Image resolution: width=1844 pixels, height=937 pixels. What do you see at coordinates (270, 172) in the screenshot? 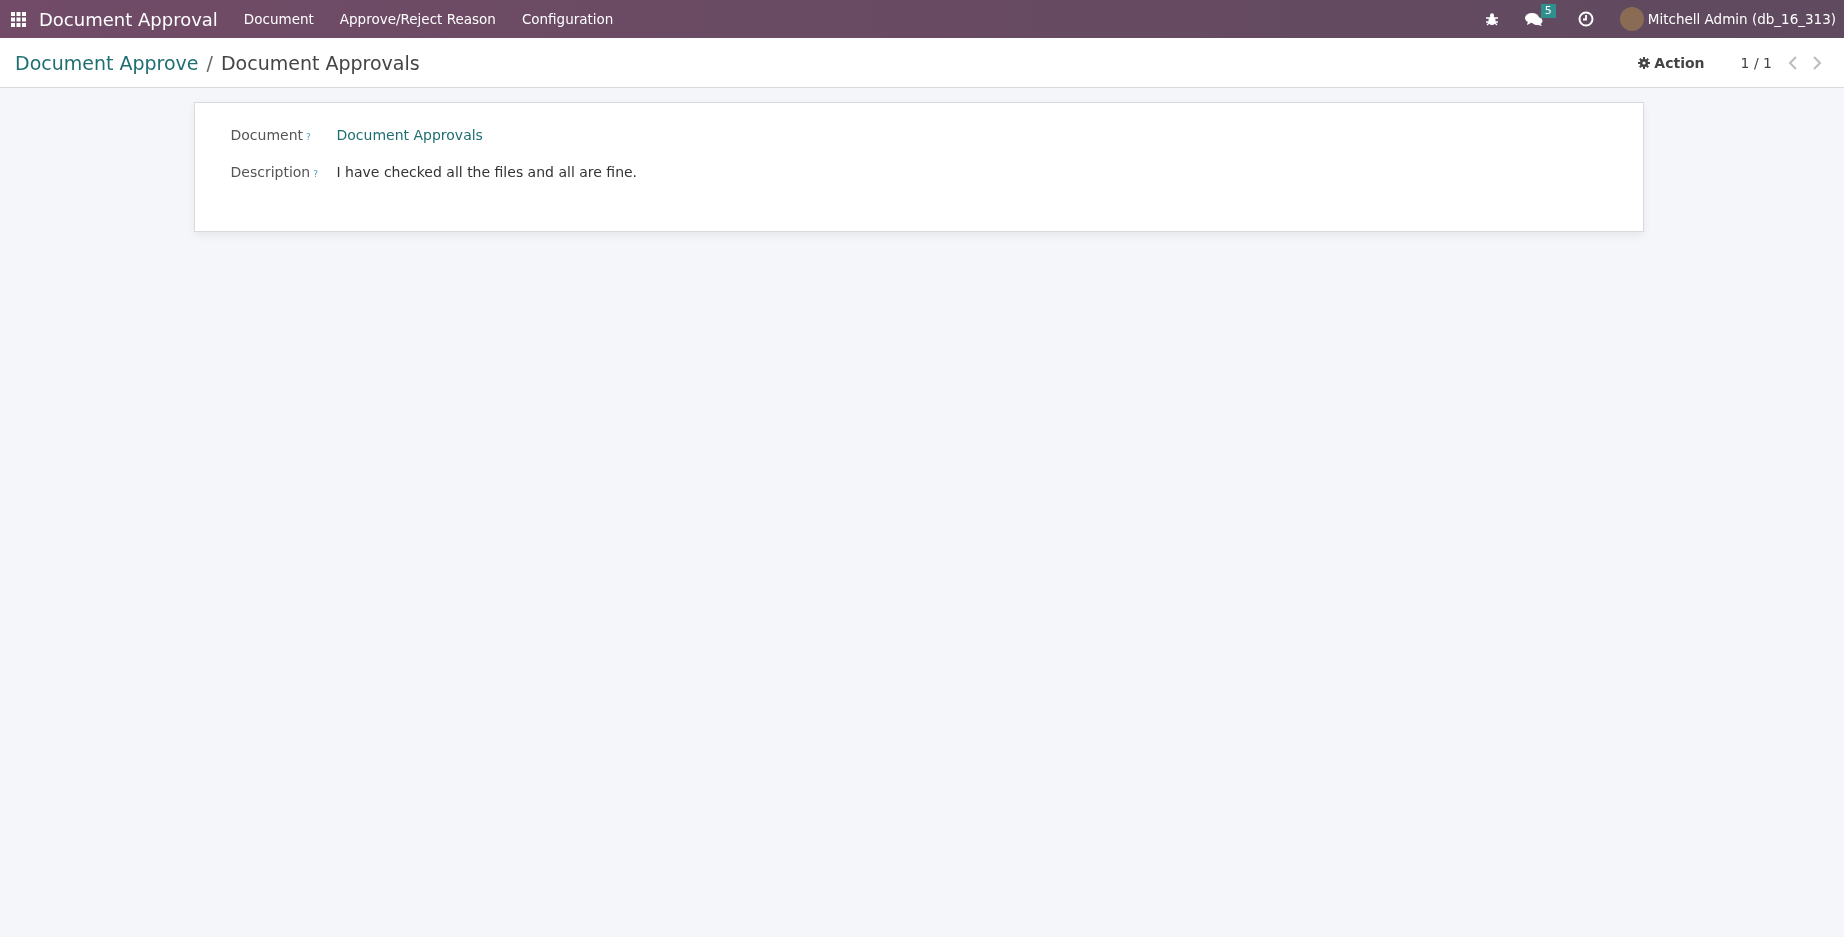
I see `field-label: Description` at bounding box center [270, 172].